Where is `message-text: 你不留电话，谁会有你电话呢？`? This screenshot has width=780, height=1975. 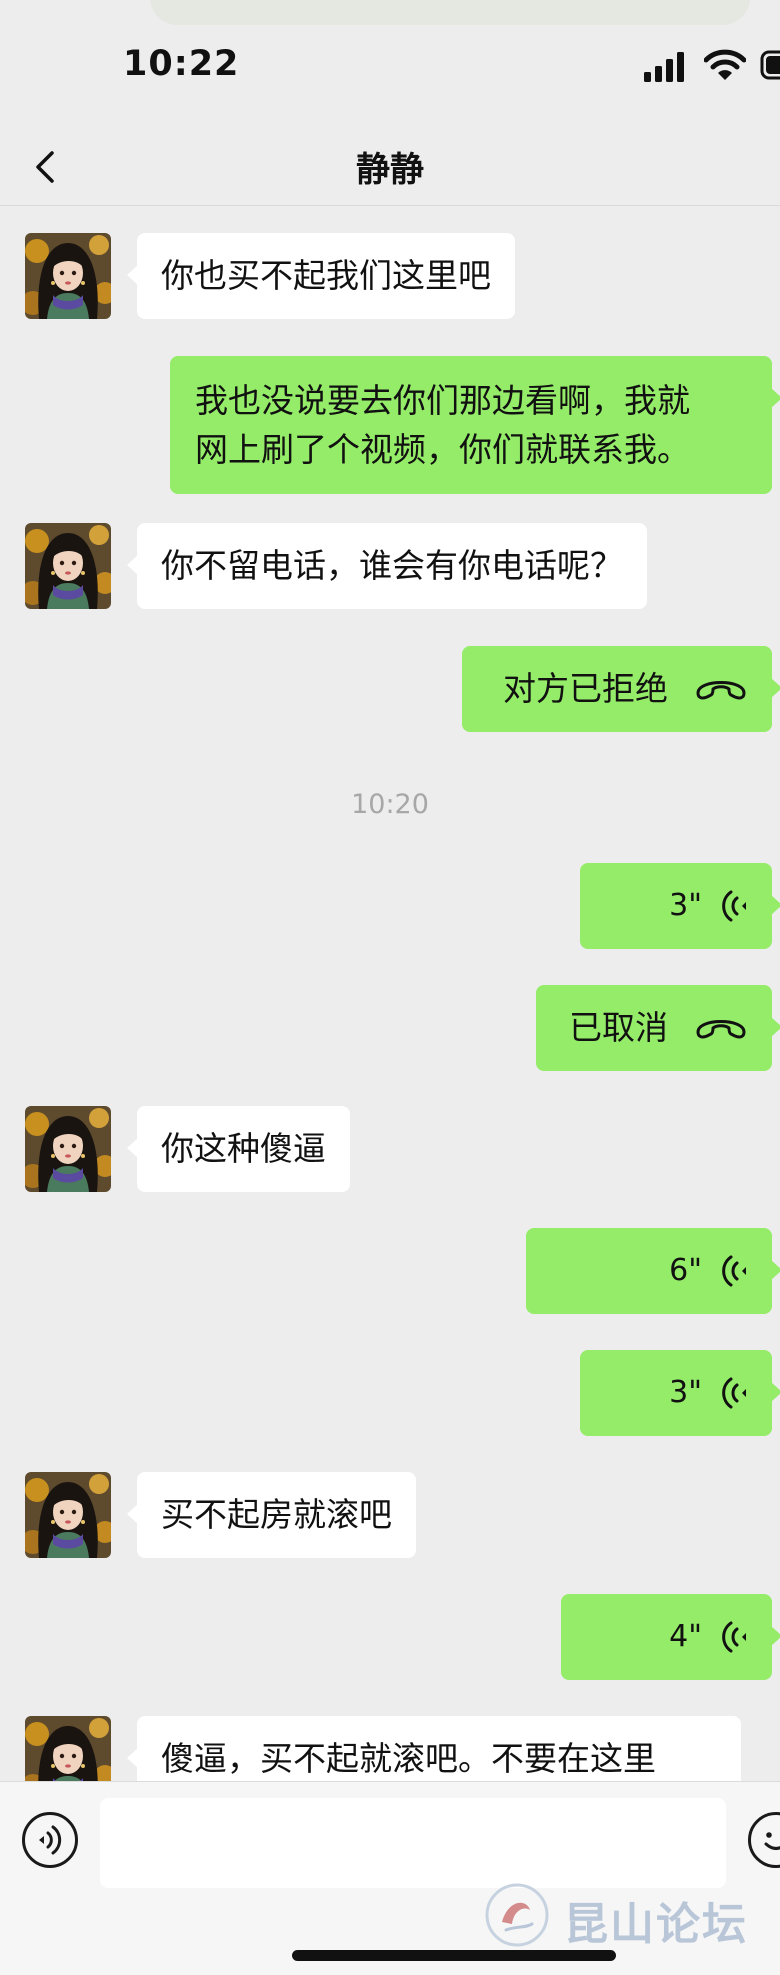 message-text: 你不留电话，谁会有你电话呢？ is located at coordinates (392, 565).